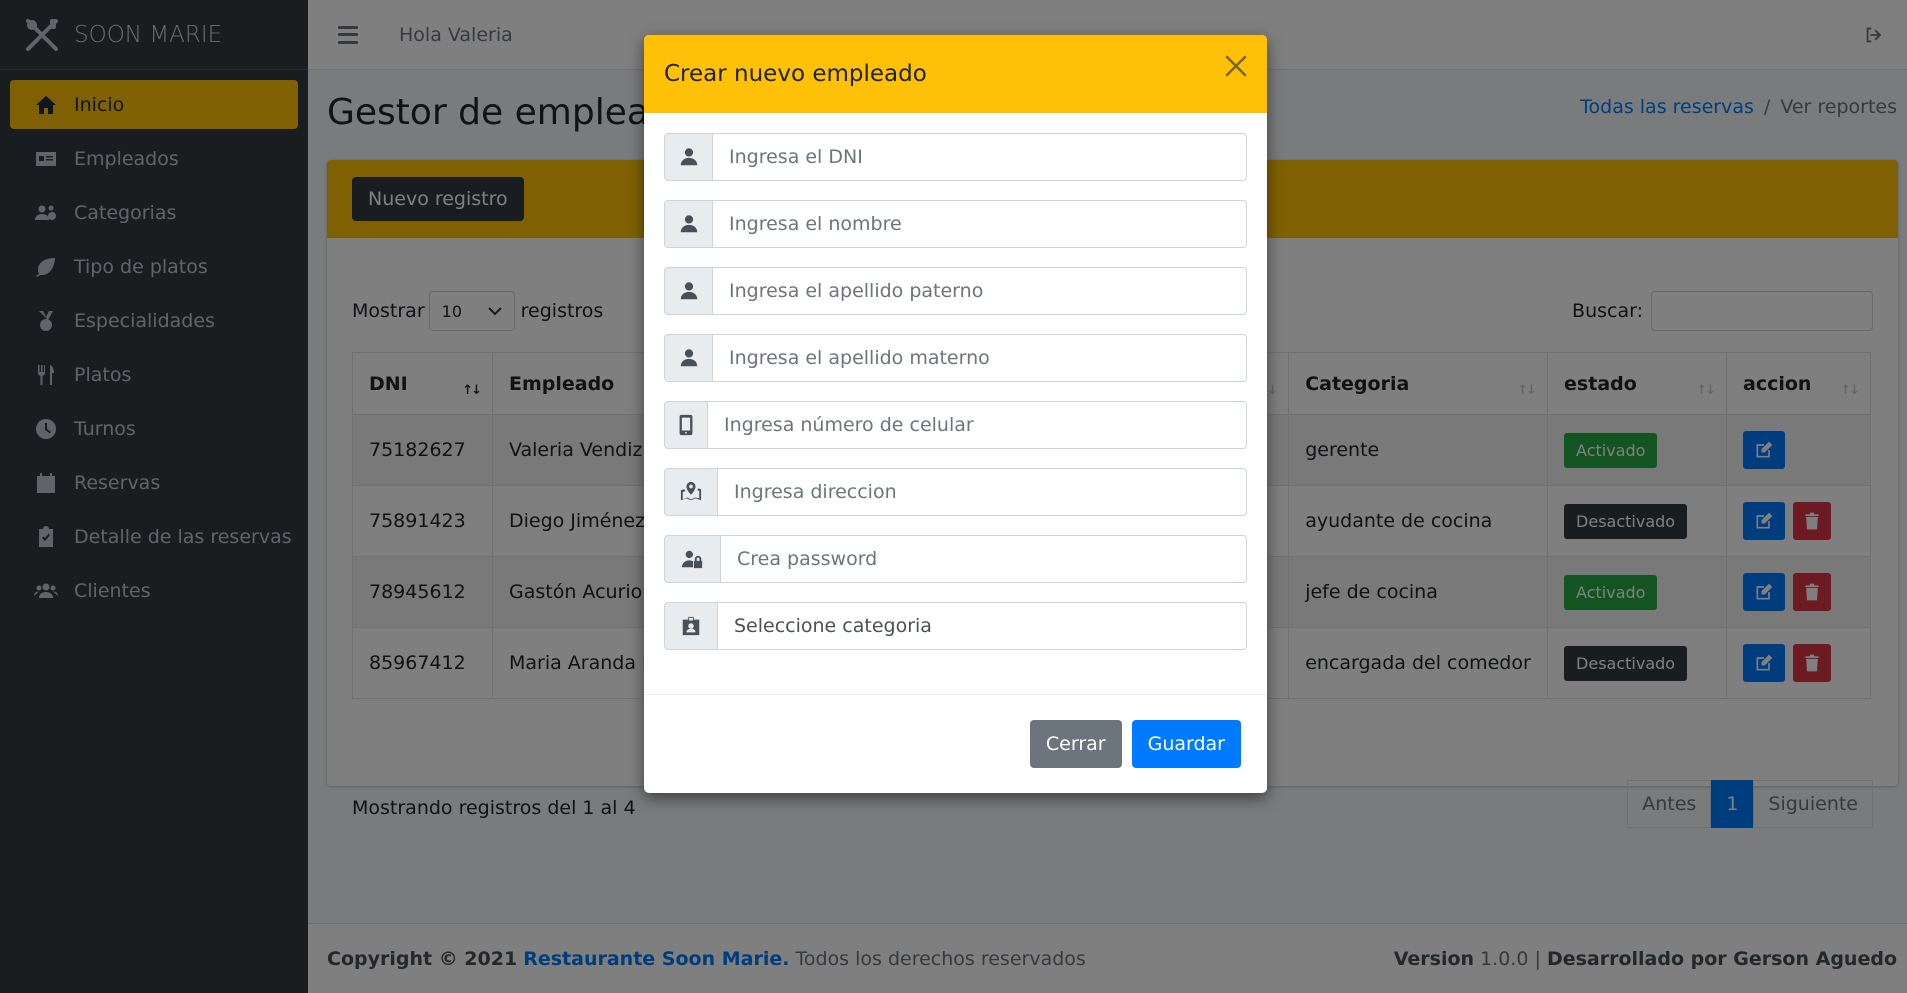  Describe the element at coordinates (1186, 744) in the screenshot. I see `save-button: Guardar` at that location.